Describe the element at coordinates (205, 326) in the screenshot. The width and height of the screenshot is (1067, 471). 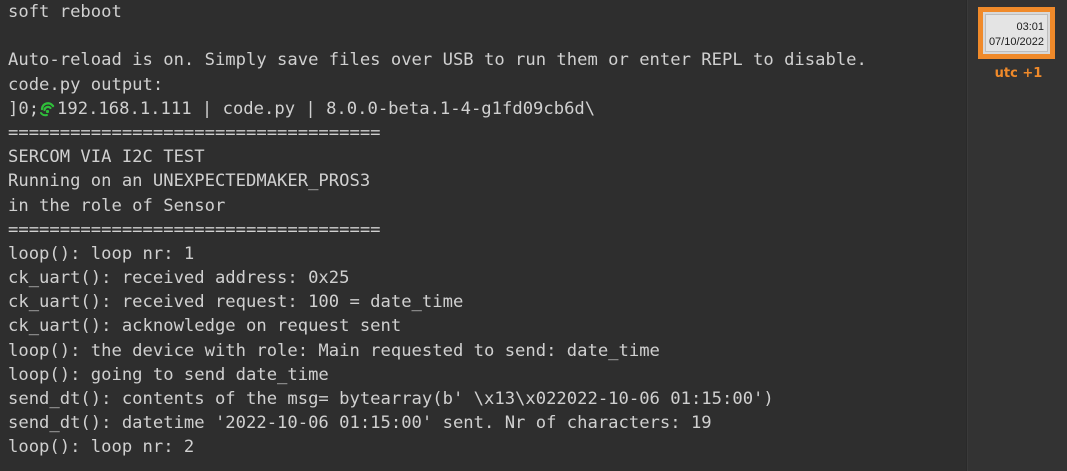
I see `terminal-line: ck_uart(): acknowledge on request sent` at that location.